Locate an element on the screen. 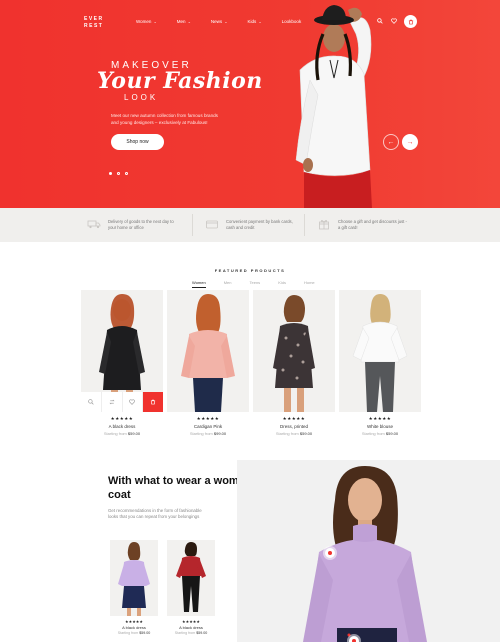  product-name: Dress, printed is located at coordinates (294, 426).